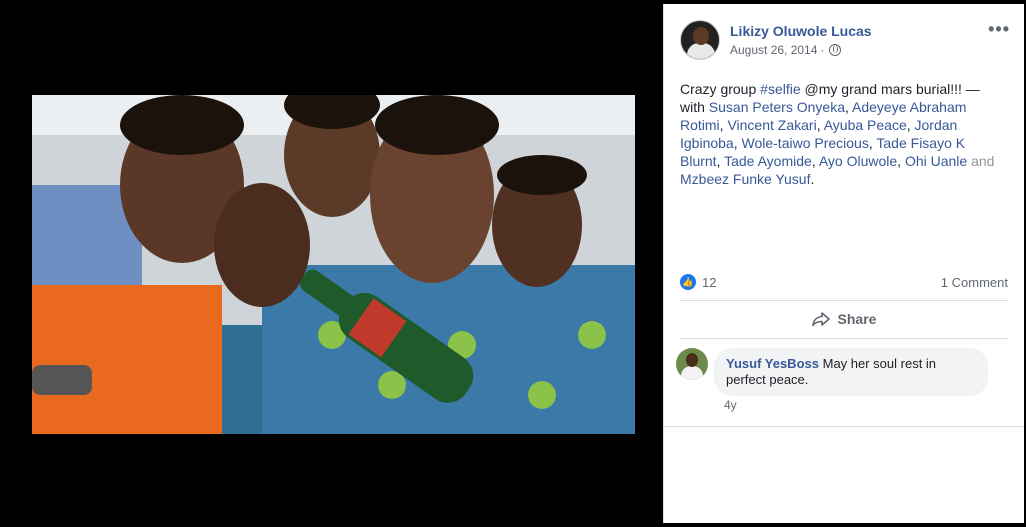  I want to click on tagged-person: Tade Ayomide, so click(768, 161).